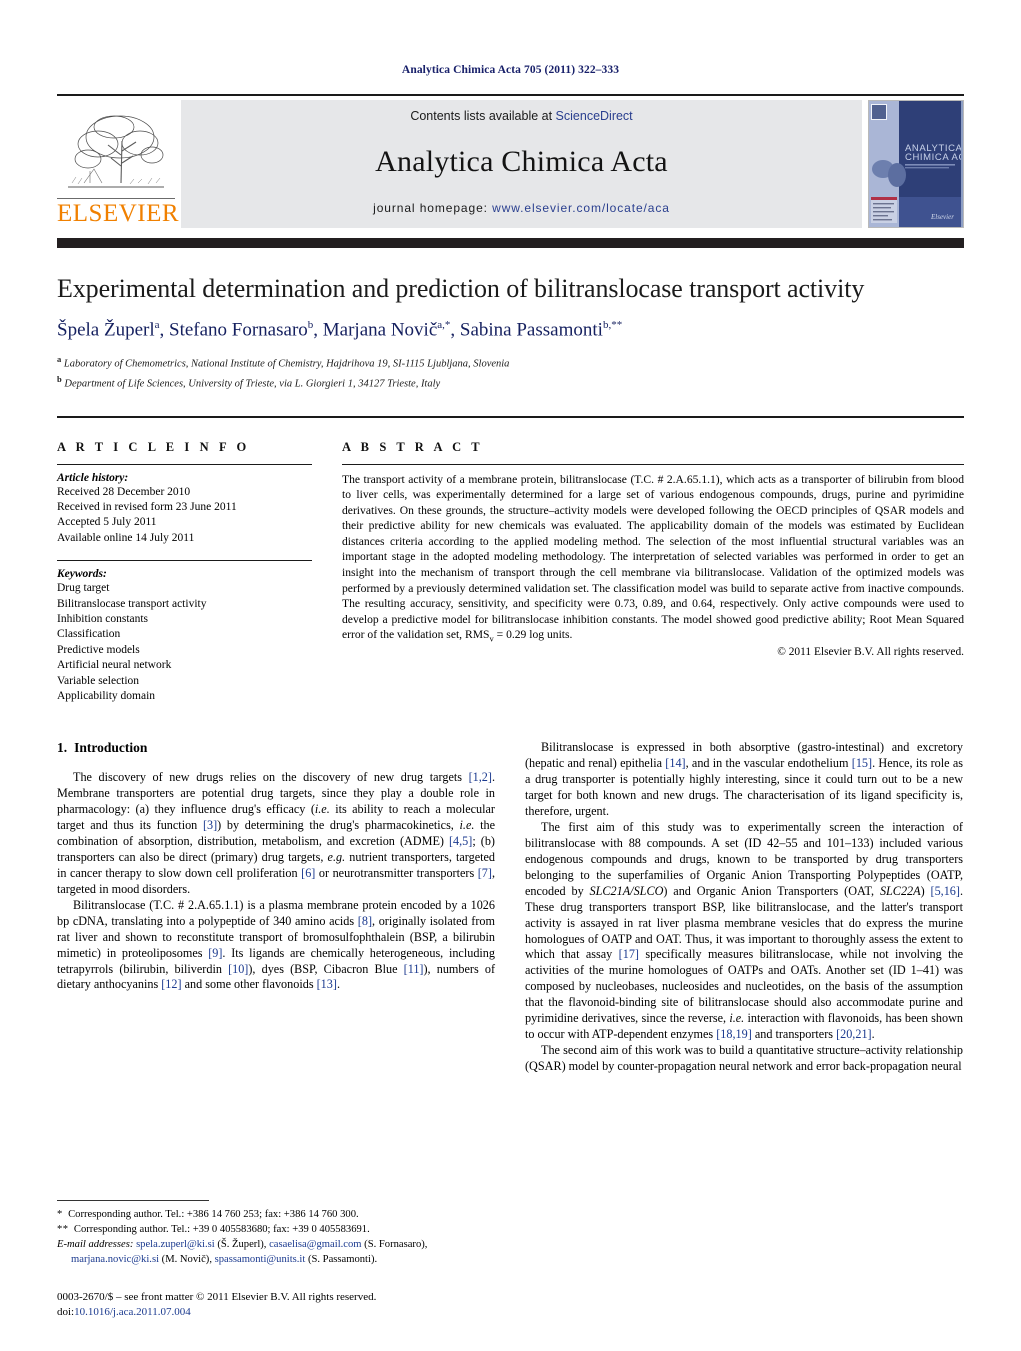 The height and width of the screenshot is (1351, 1021). I want to click on journal-cover-thumbnail: ANALYTICA CHIMICA ACTA Elsevier, so click(916, 164).